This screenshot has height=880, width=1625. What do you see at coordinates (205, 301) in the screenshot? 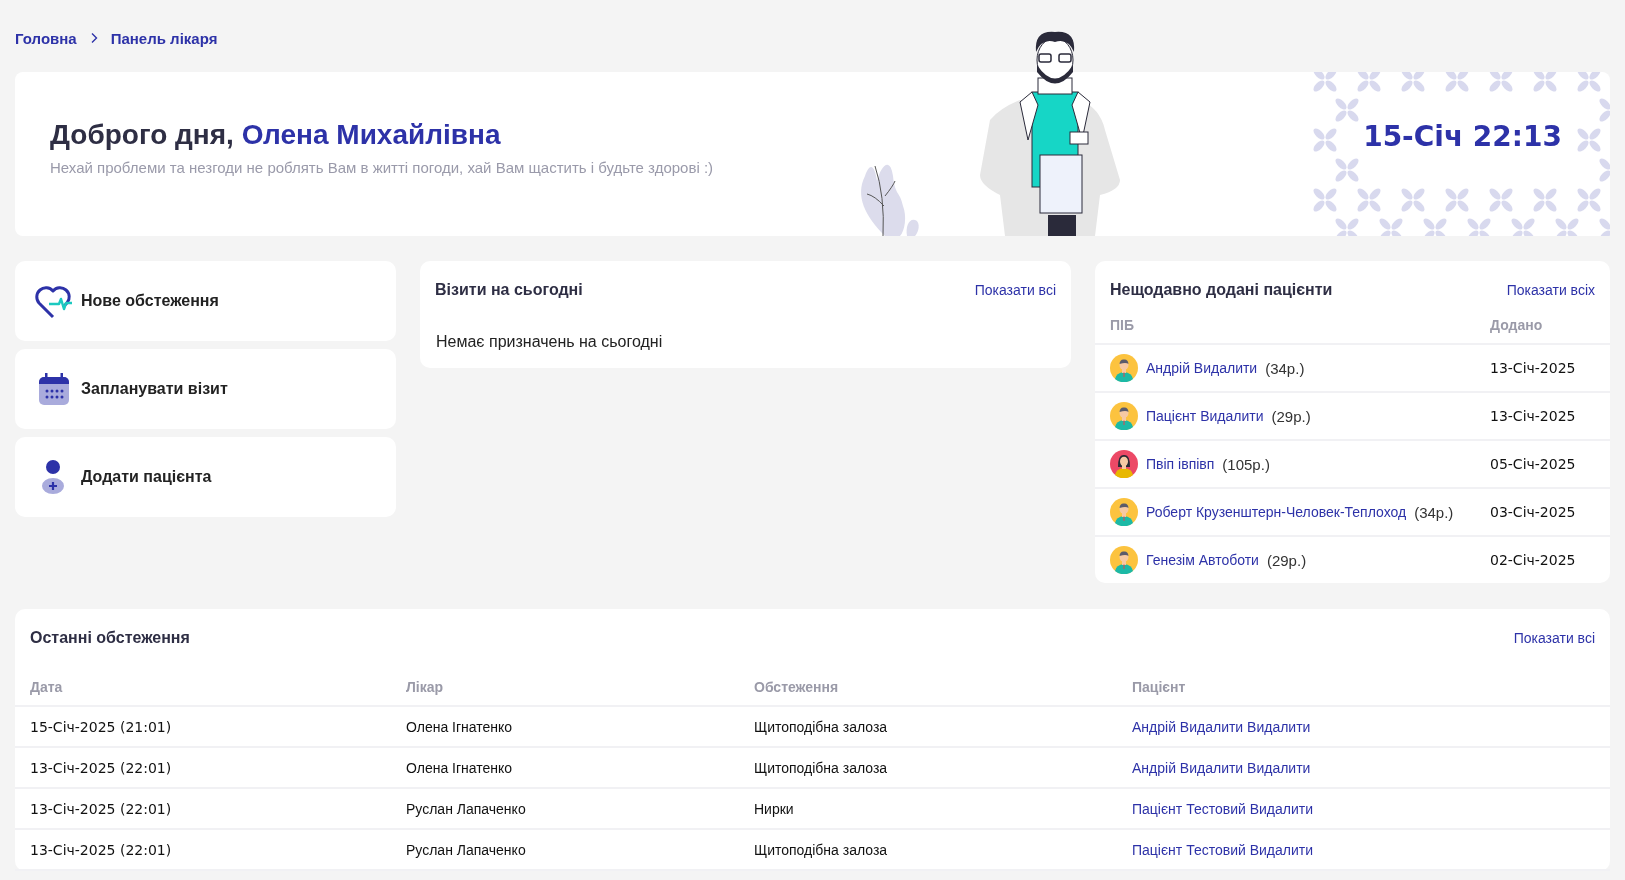
I see `quick-action-button: Нове обстеження` at bounding box center [205, 301].